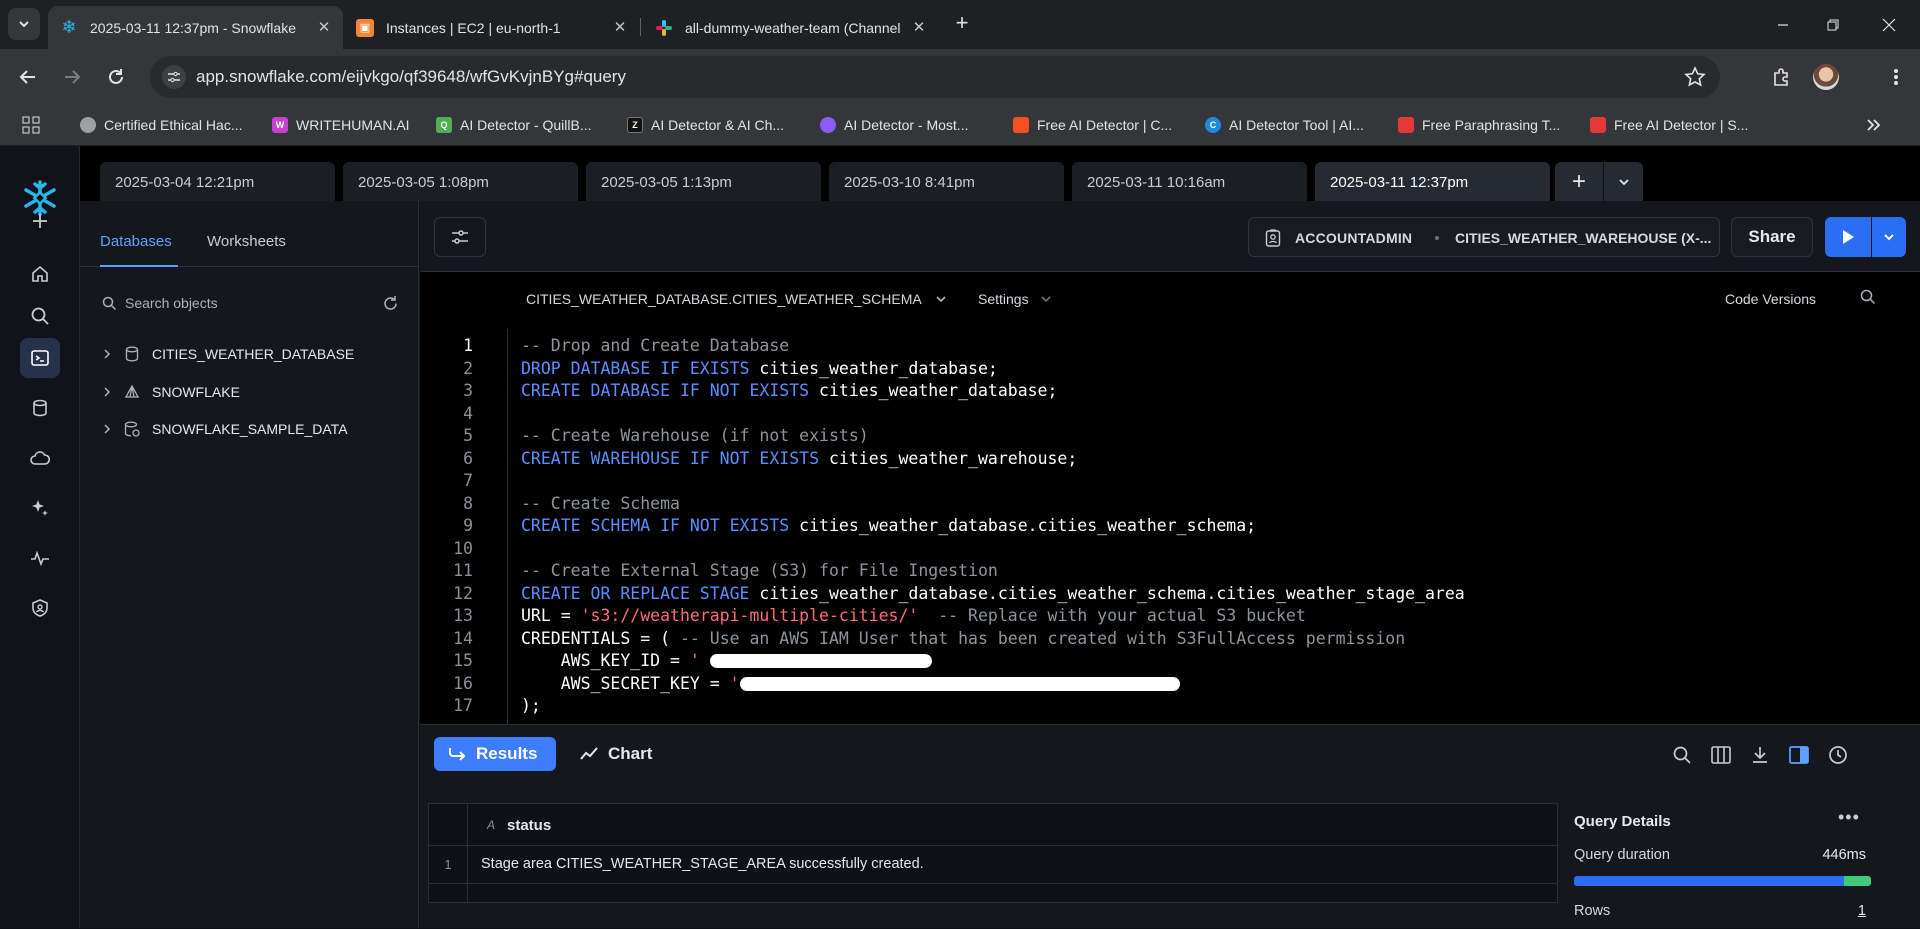 This screenshot has width=1920, height=929. Describe the element at coordinates (1015, 299) in the screenshot. I see `settings-dropdown: Settings` at that location.